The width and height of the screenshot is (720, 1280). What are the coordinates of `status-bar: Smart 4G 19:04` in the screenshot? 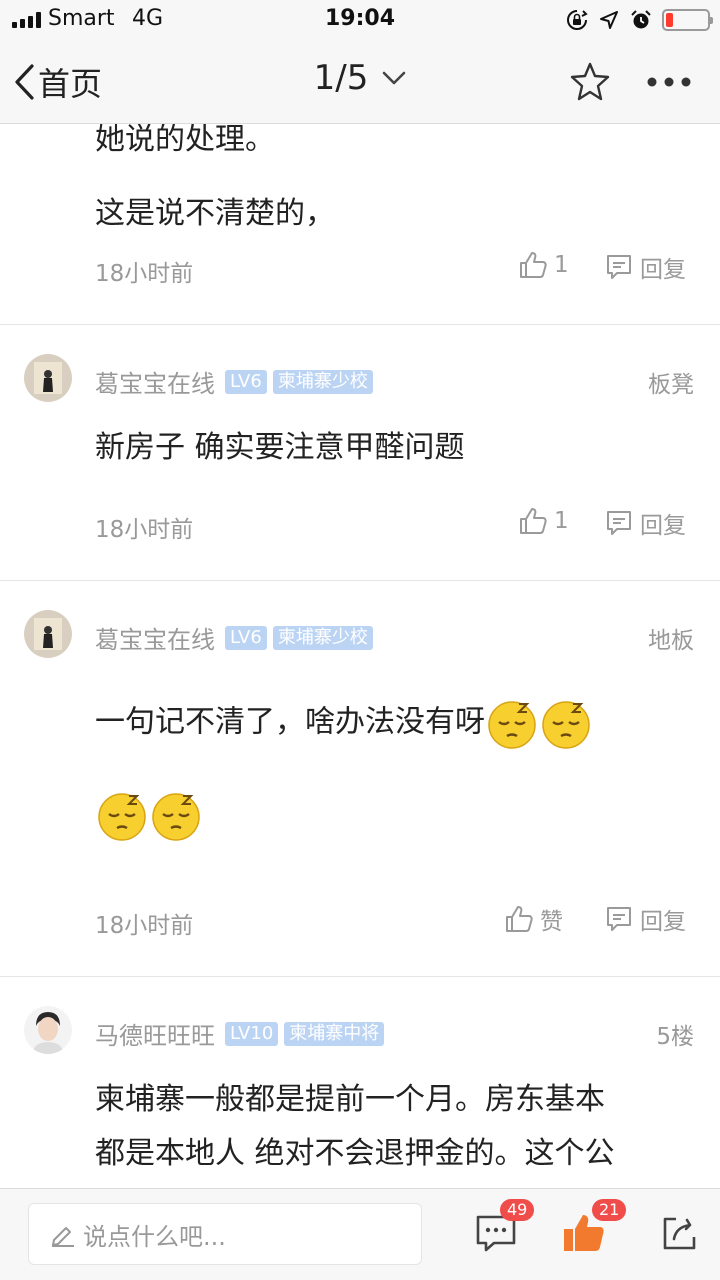 It's located at (360, 20).